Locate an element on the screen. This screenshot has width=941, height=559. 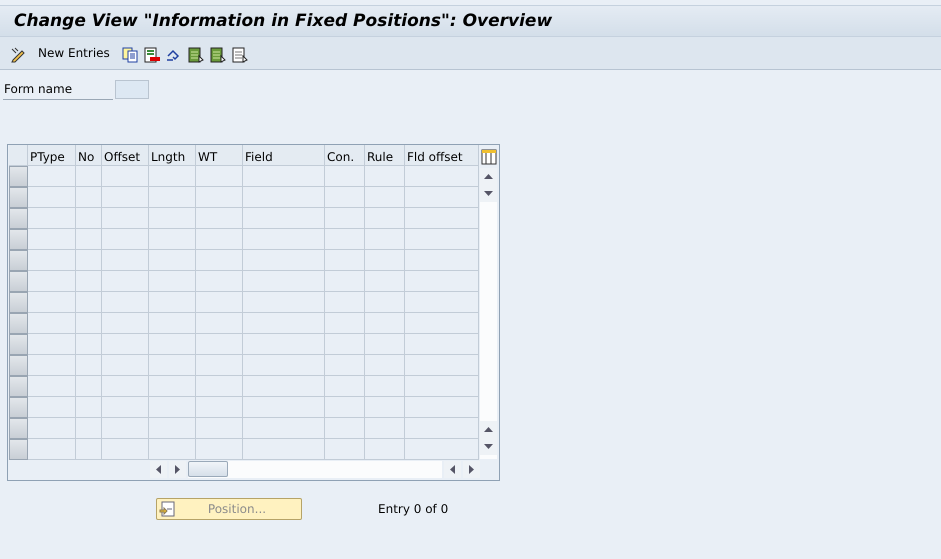
deselect-all-icon is located at coordinates (240, 53).